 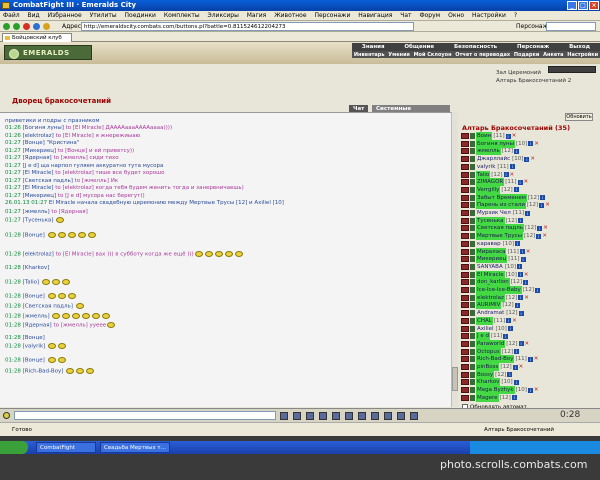 What do you see at coordinates (336, 416) in the screenshot?
I see `filter-icon` at bounding box center [336, 416].